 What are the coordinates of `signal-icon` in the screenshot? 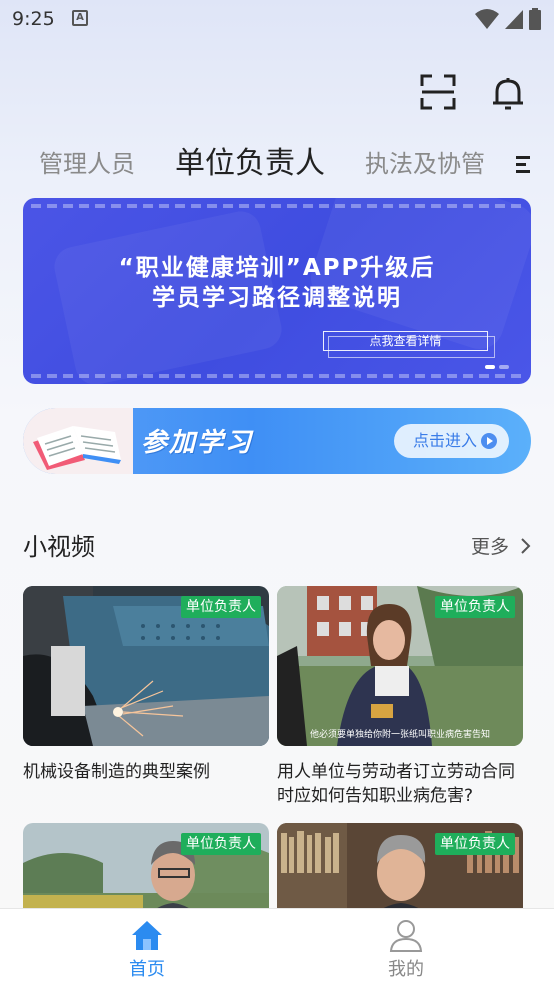 It's located at (514, 19).